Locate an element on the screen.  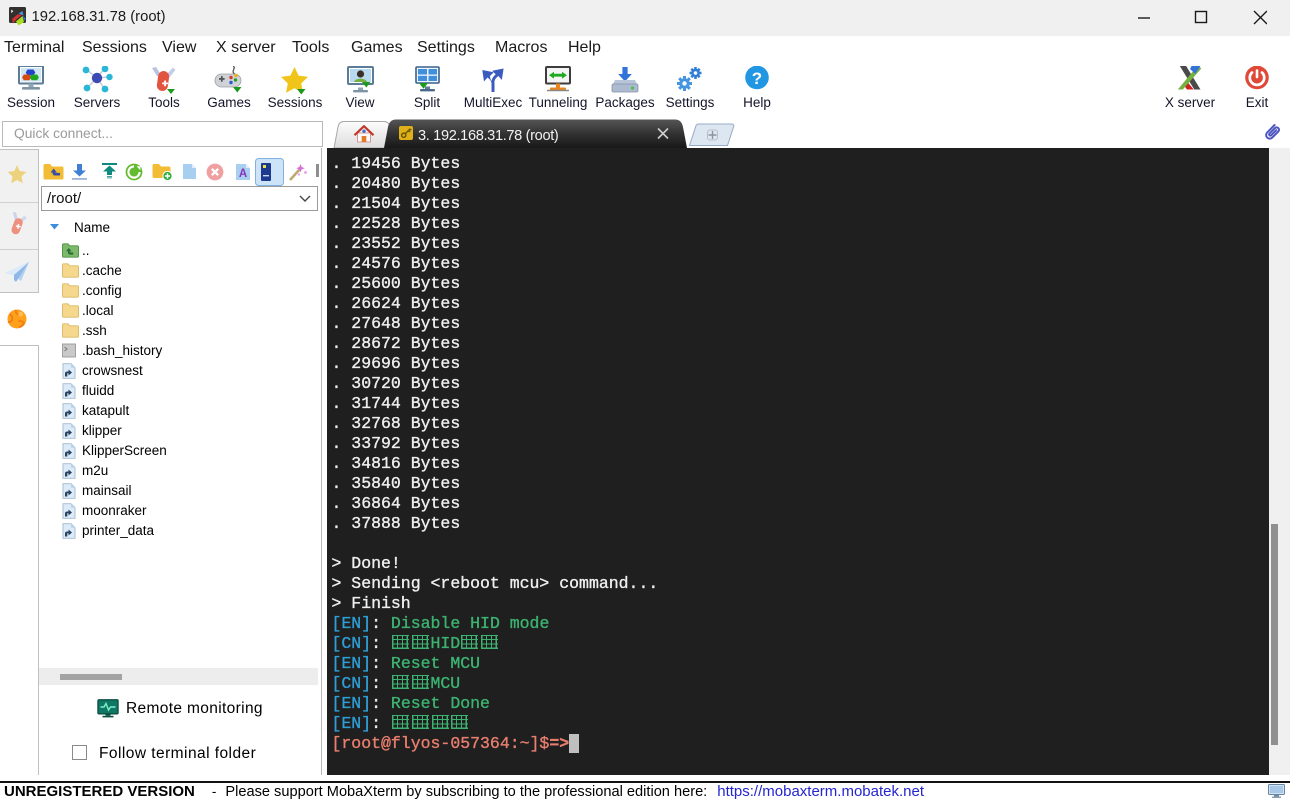
svg-text: A is located at coordinates (243, 174).